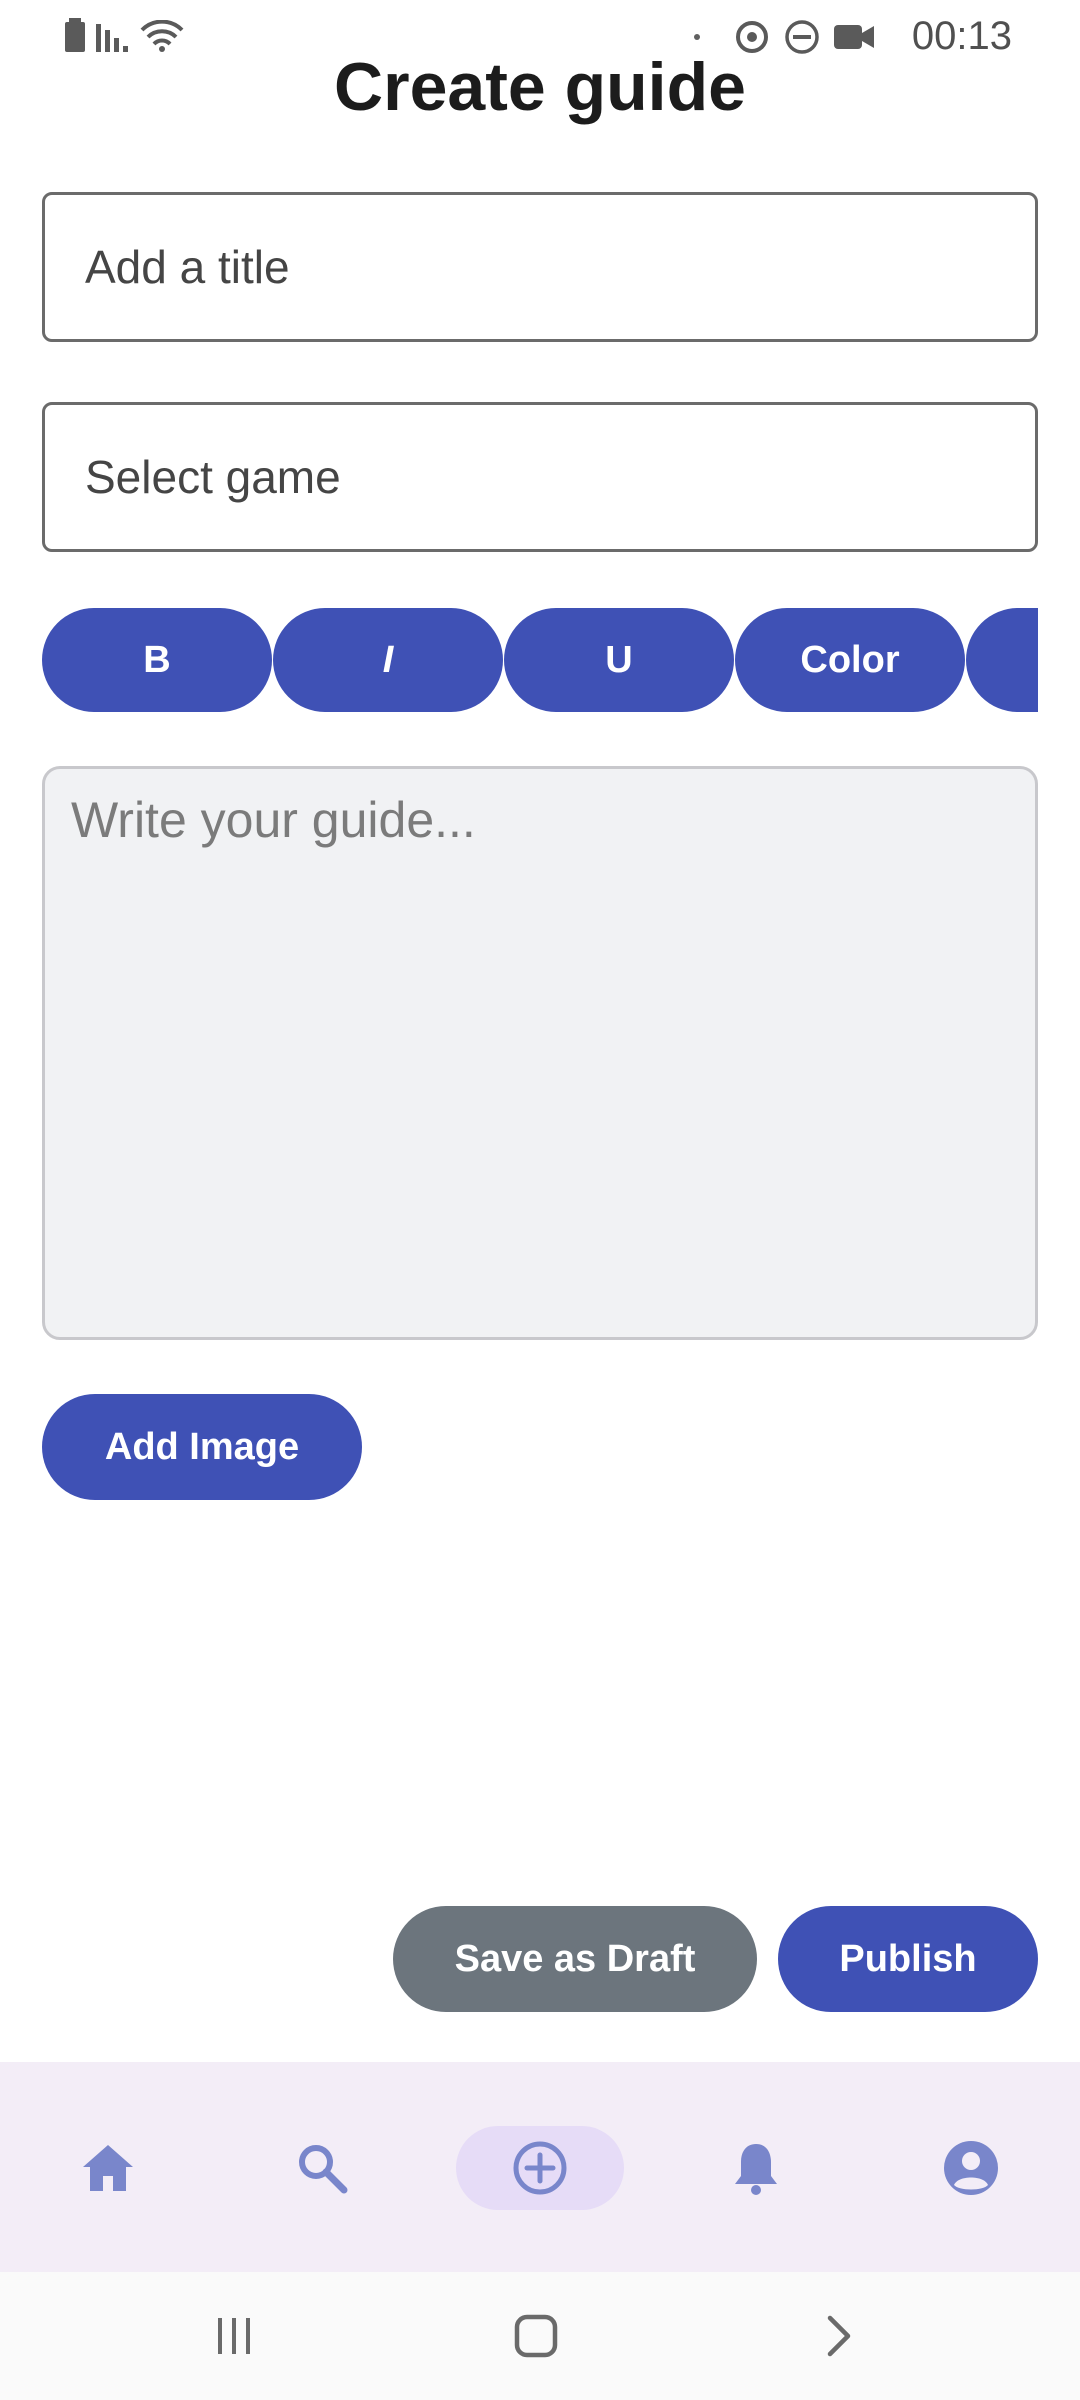 The width and height of the screenshot is (1080, 2400). I want to click on nav-home, so click(108, 2168).